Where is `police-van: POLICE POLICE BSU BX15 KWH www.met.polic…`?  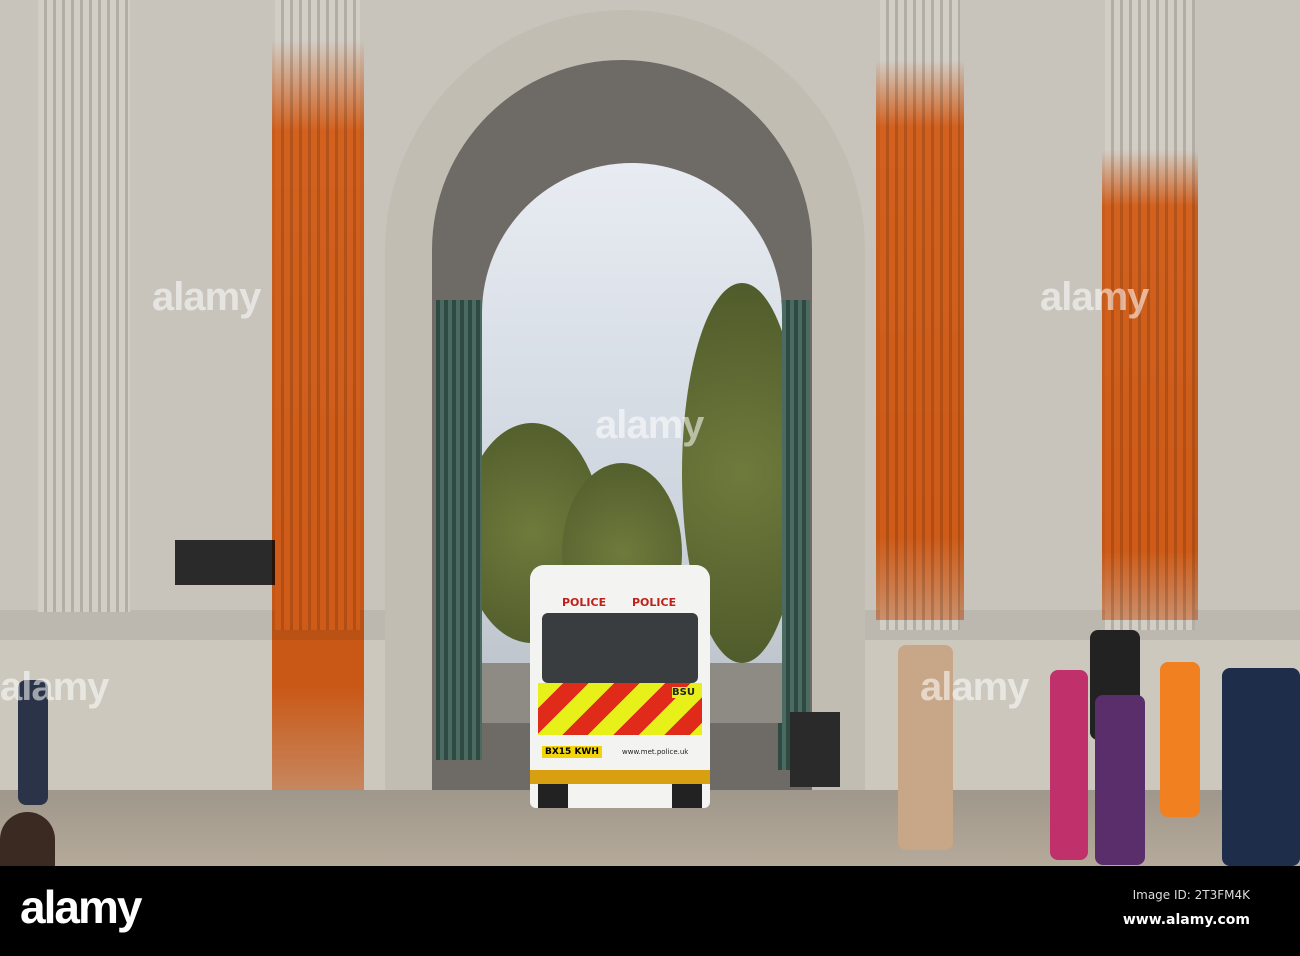
police-van: POLICE POLICE BSU BX15 KWH www.met.polic… is located at coordinates (620, 686).